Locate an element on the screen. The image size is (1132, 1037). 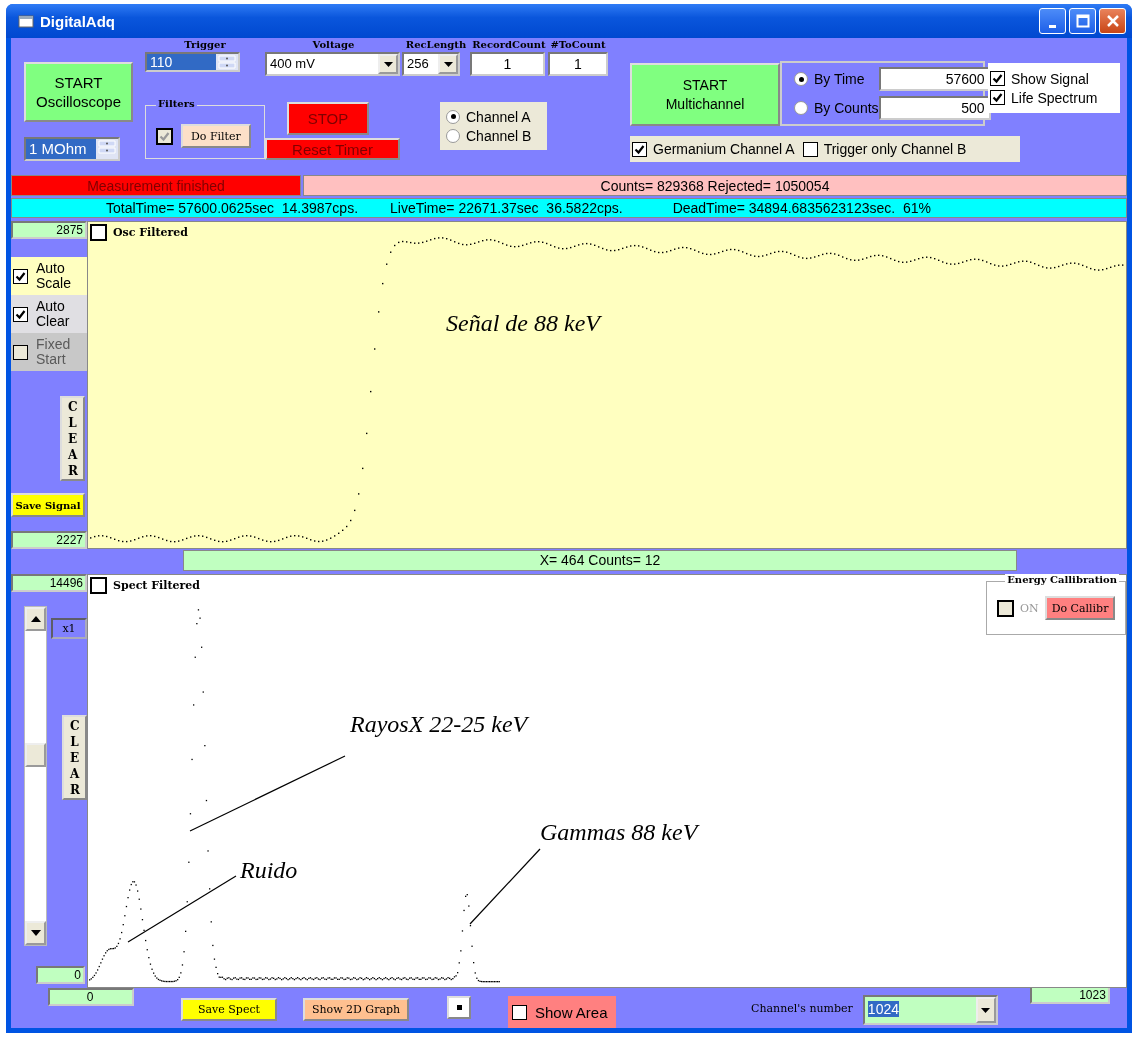
record-length-label: RecLength is located at coordinates (436, 45).